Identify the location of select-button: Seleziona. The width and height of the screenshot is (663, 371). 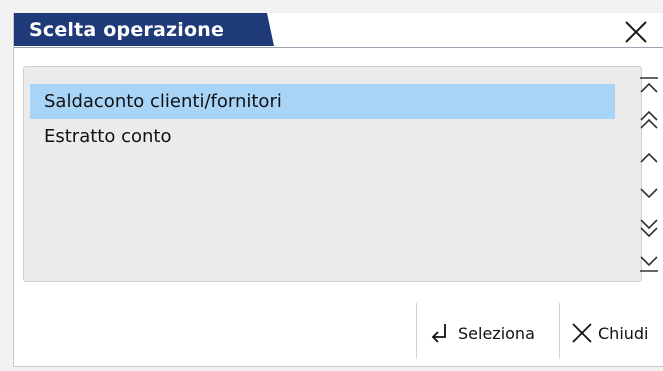
(481, 333).